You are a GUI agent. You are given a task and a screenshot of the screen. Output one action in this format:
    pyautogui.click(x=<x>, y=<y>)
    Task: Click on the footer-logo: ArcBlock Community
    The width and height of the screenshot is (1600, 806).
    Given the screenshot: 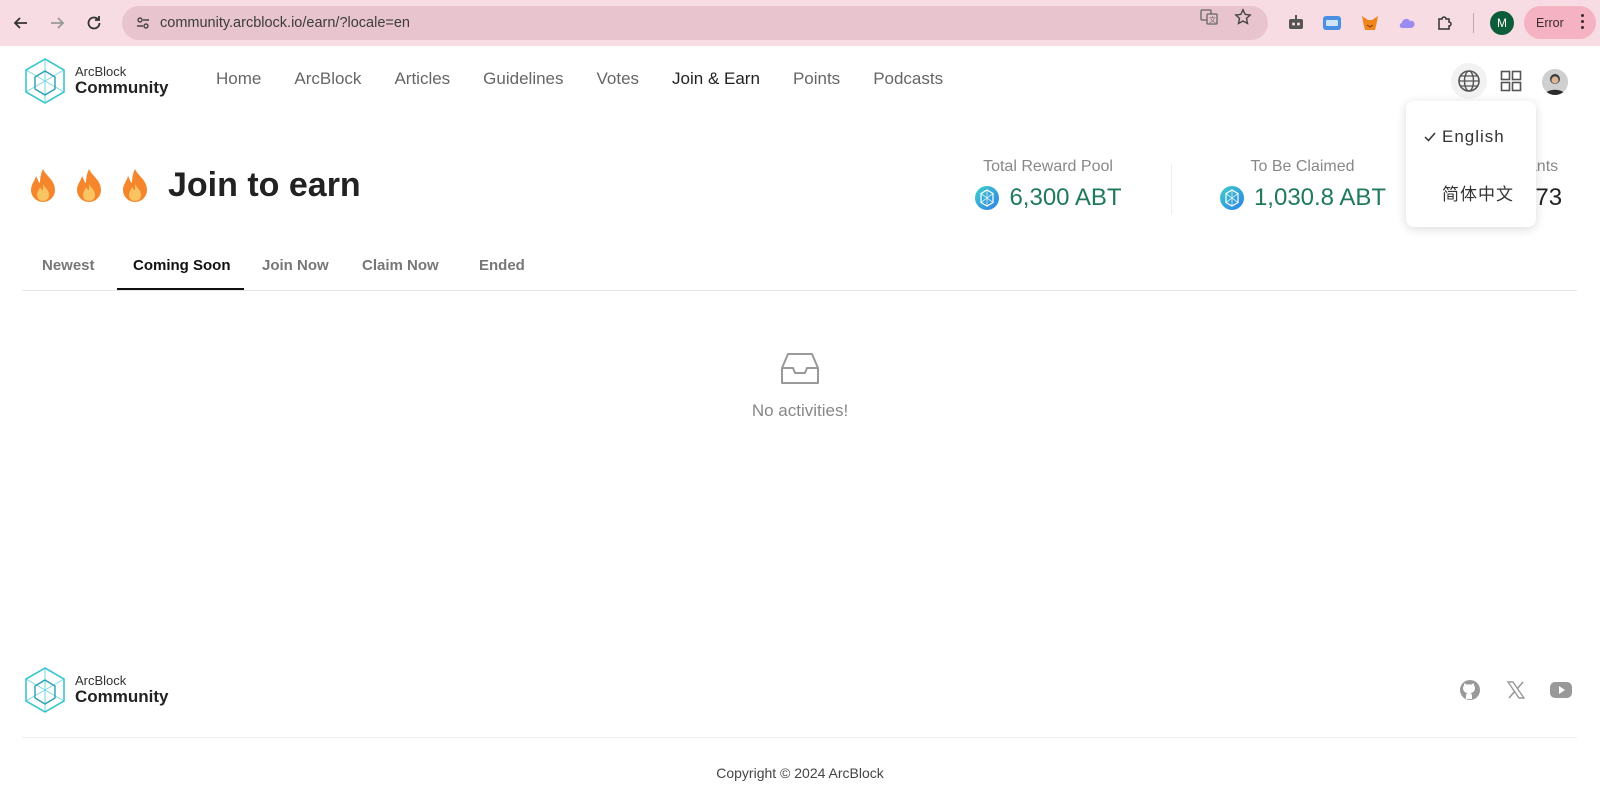 What is the action you would take?
    pyautogui.click(x=96, y=690)
    